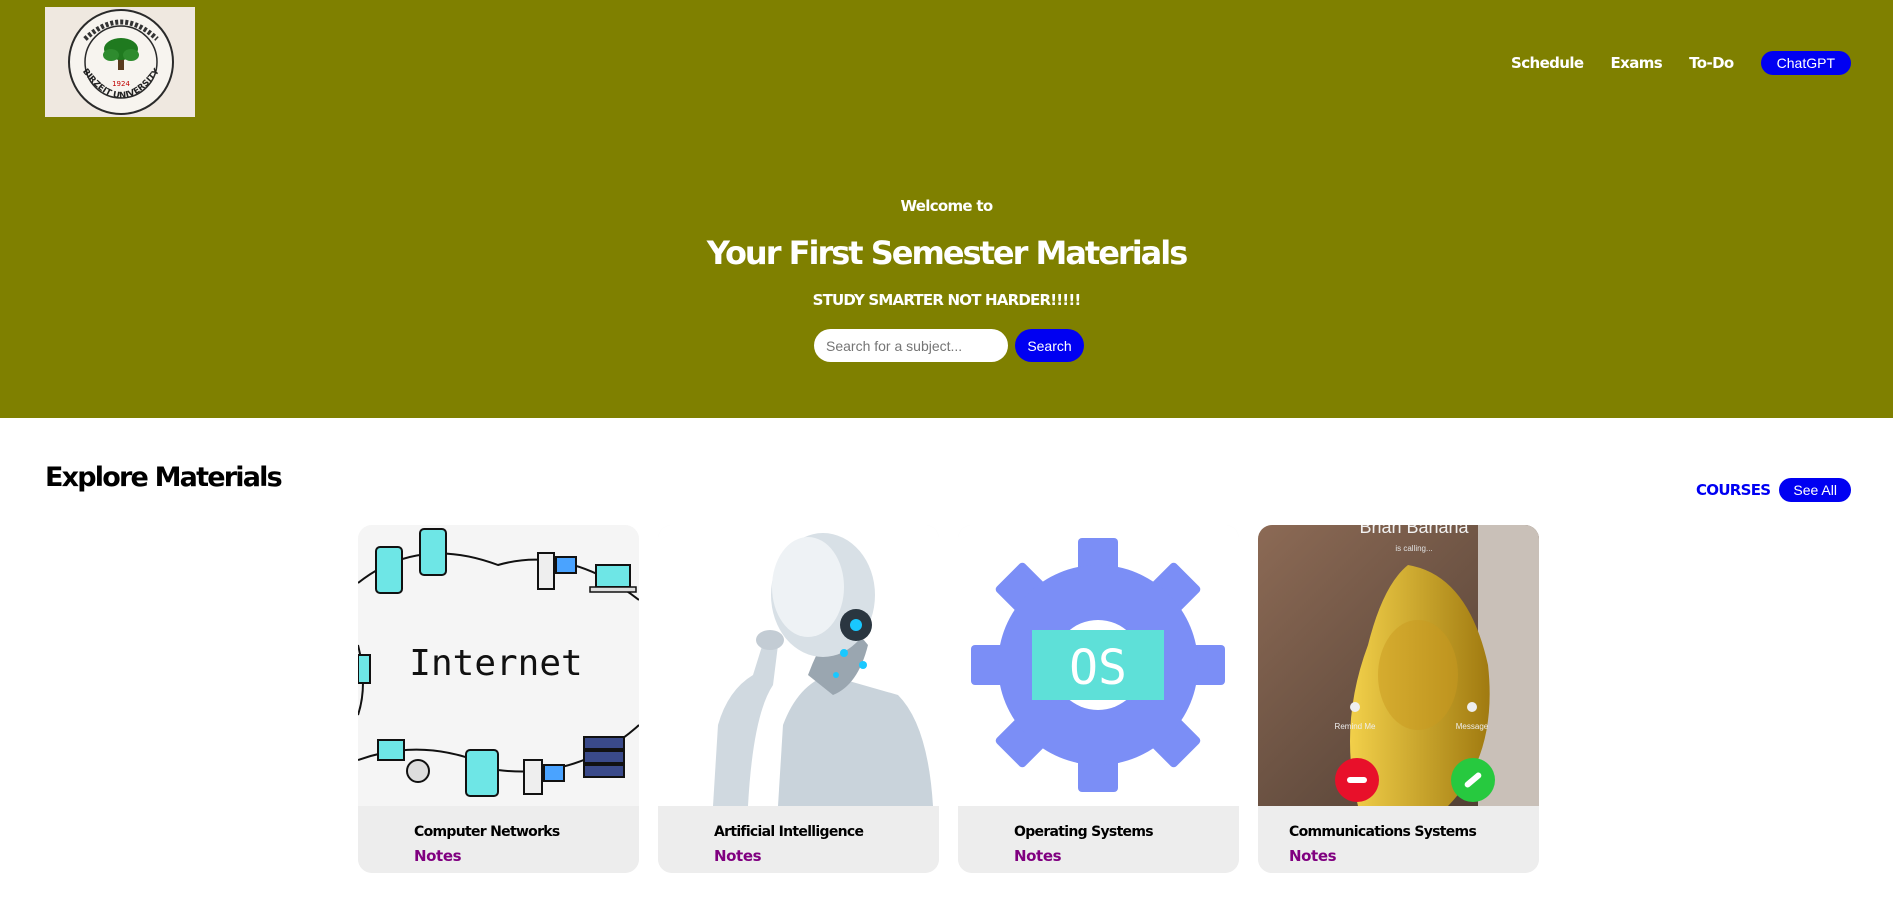  Describe the element at coordinates (946, 206) in the screenshot. I see `welcome-text: Welcome to` at that location.